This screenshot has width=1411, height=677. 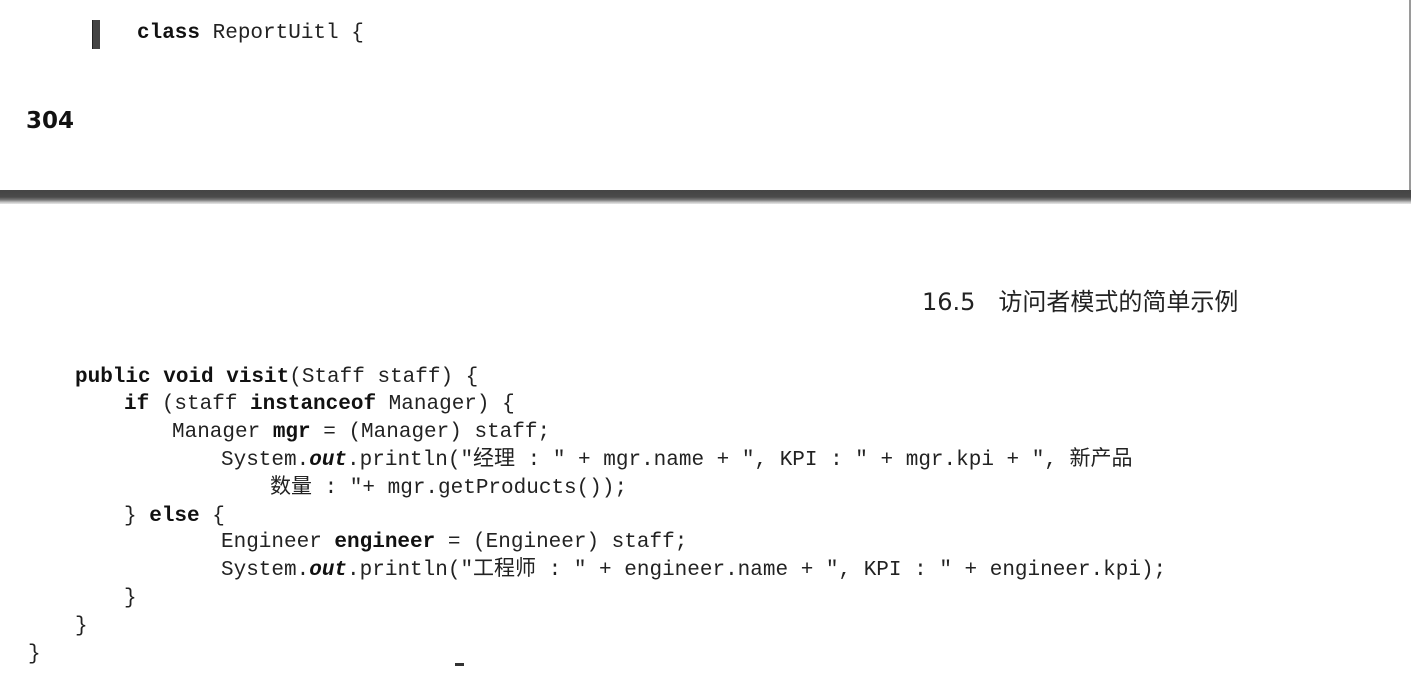 I want to click on keyword-public-void-visit: public void visit, so click(x=182, y=377).